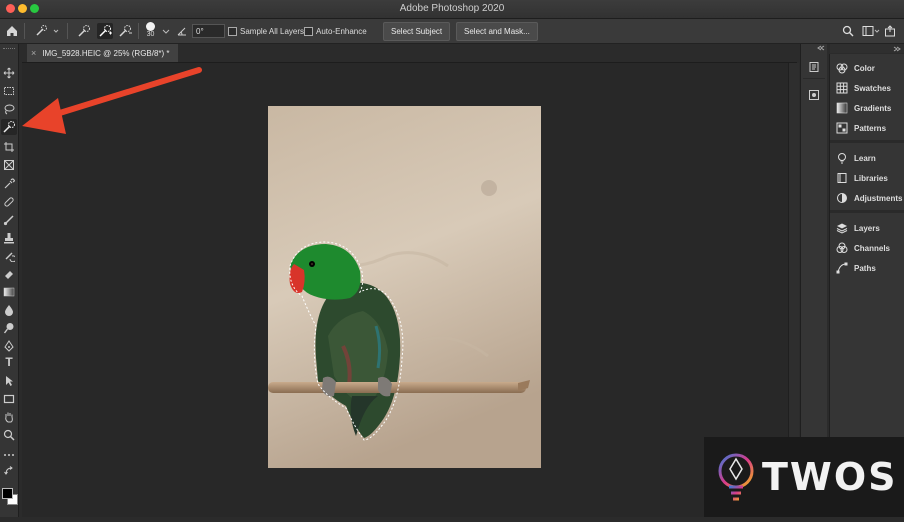 The height and width of the screenshot is (522, 904). I want to click on panel-item-swatches: Swatches, so click(863, 88).